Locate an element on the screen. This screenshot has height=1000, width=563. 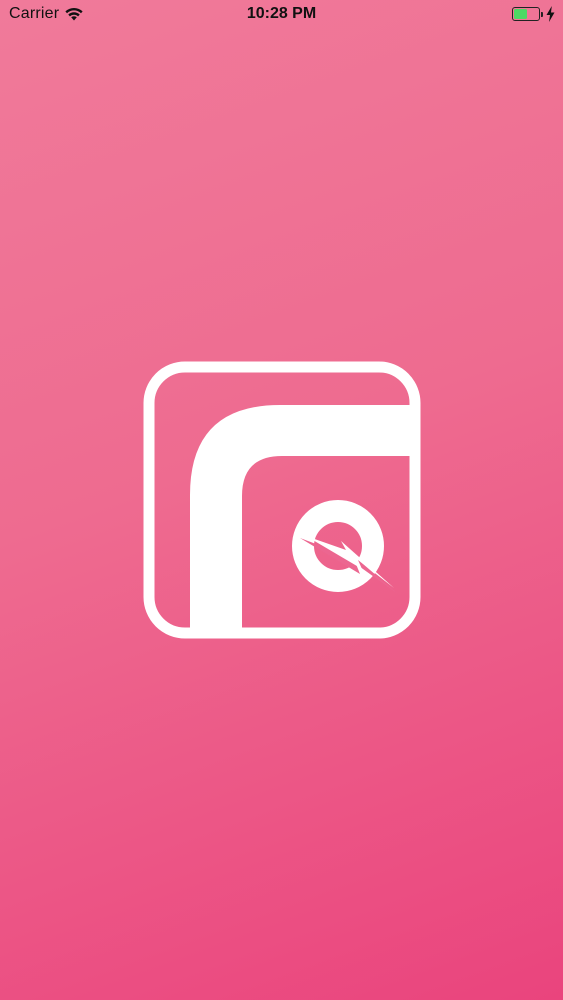
status-bar: Carrier 10:28 PM is located at coordinates (281, 15).